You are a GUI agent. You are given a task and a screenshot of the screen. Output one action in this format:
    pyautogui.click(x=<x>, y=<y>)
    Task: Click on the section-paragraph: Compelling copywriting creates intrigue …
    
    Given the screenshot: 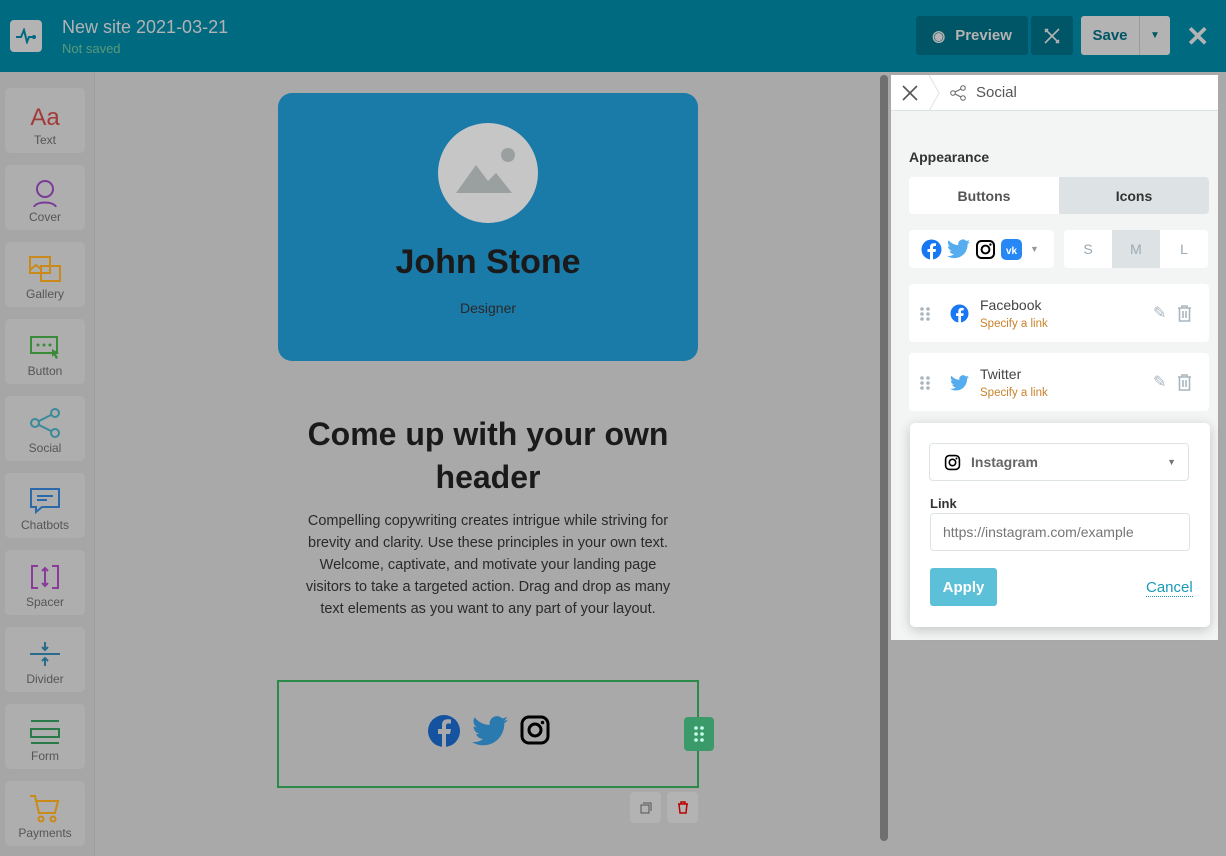 What is the action you would take?
    pyautogui.click(x=488, y=565)
    